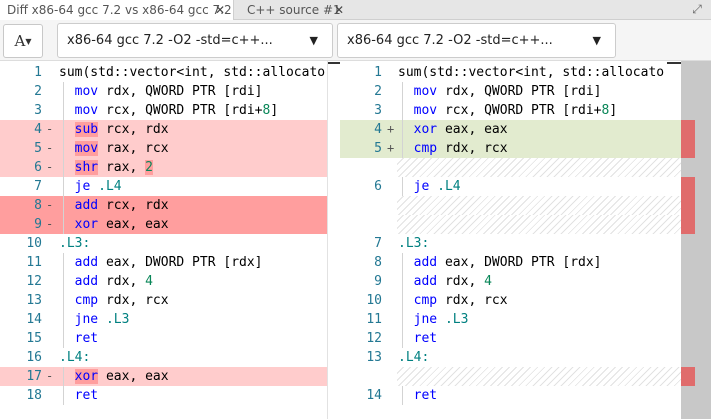 The width and height of the screenshot is (711, 419). I want to click on code-text: add eax, DWORD PTR [rdx], so click(168, 262).